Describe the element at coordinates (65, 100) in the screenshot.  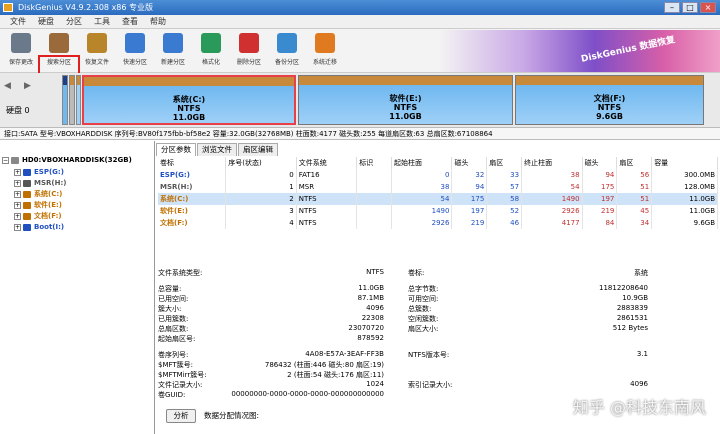
I see `esp-strip` at that location.